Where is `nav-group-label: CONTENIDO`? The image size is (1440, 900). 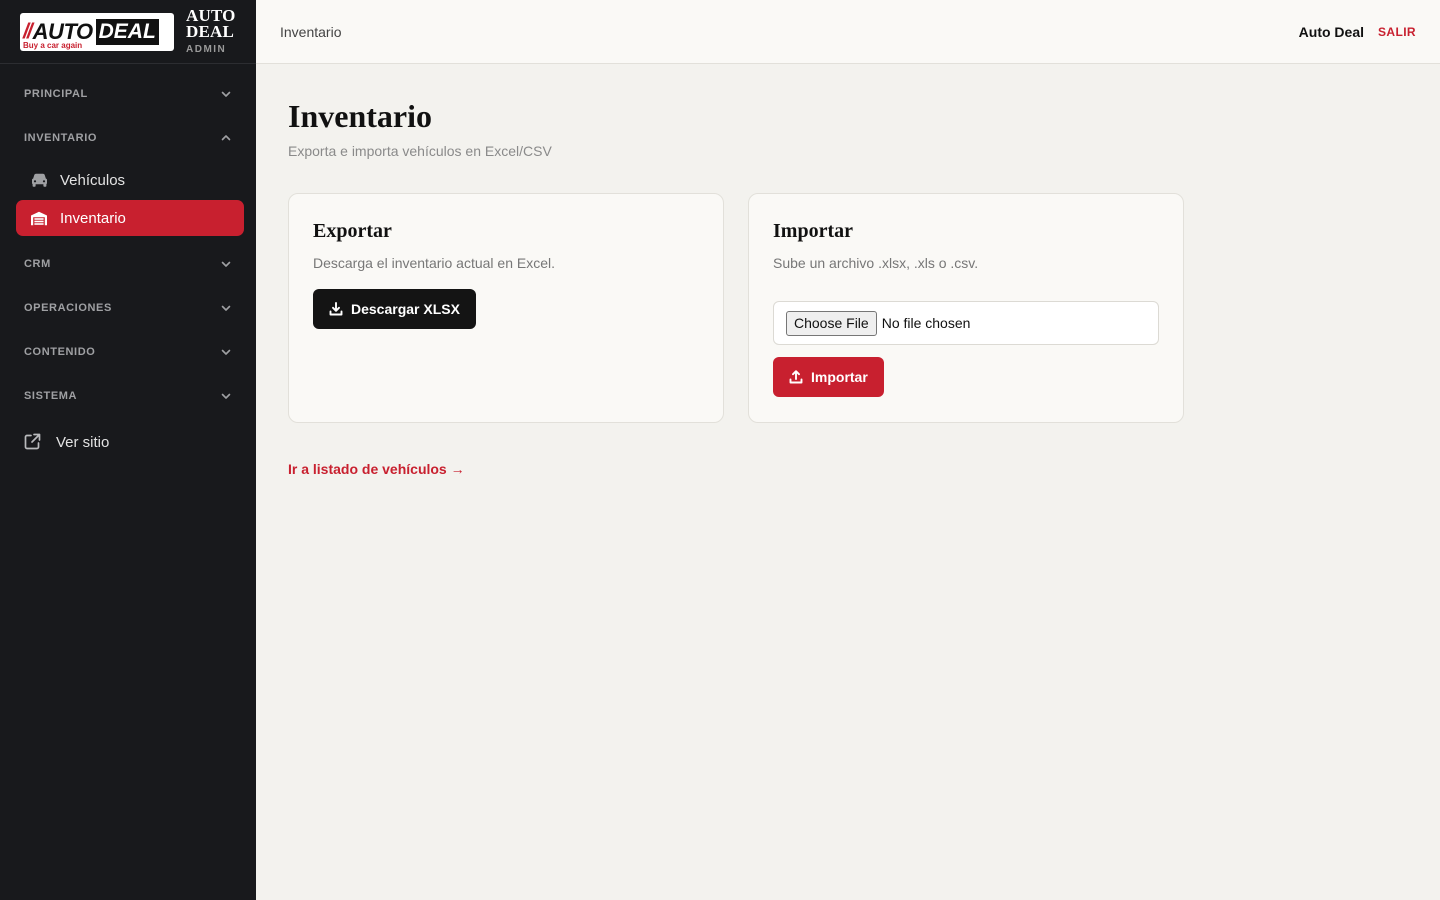 nav-group-label: CONTENIDO is located at coordinates (60, 352).